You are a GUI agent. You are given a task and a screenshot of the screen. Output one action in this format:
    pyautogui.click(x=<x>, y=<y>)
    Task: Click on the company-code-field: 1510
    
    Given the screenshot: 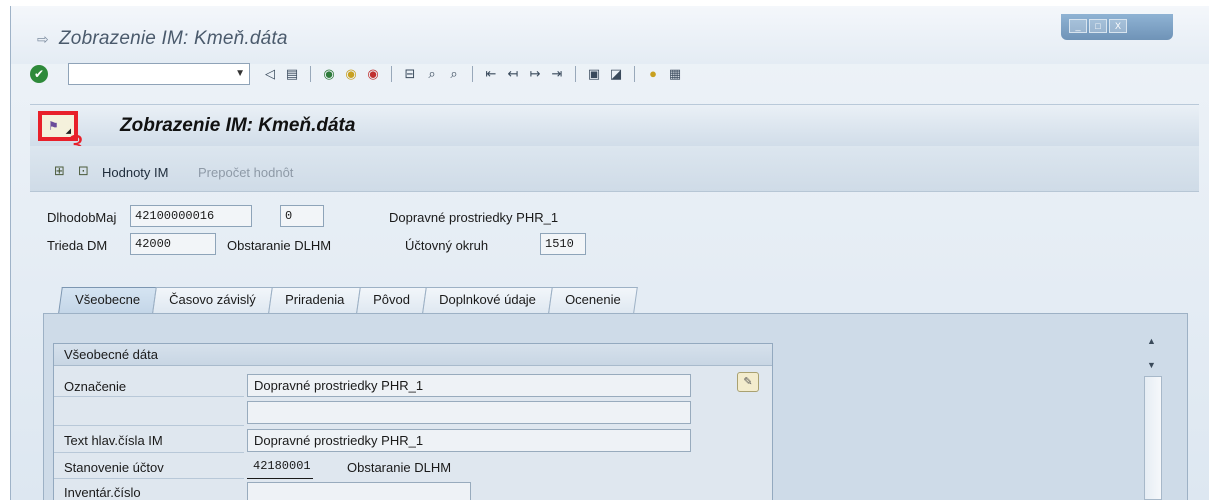 What is the action you would take?
    pyautogui.click(x=563, y=244)
    